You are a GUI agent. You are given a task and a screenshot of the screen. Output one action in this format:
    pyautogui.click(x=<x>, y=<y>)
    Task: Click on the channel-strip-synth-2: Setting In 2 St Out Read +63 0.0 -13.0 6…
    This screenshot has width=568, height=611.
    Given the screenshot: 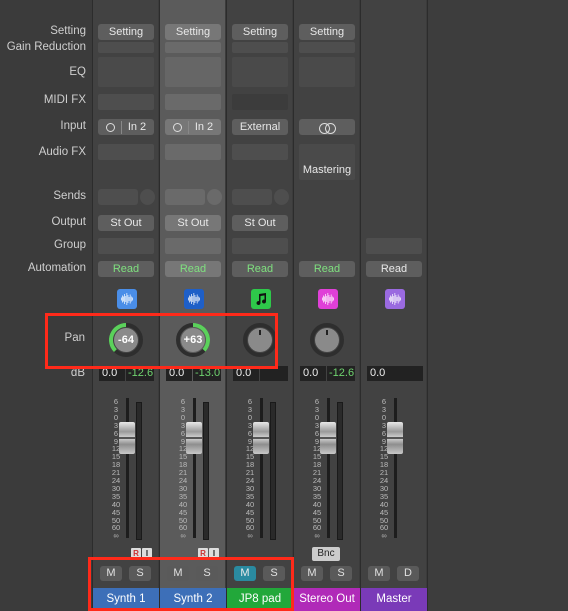 What is the action you would take?
    pyautogui.click(x=192, y=305)
    